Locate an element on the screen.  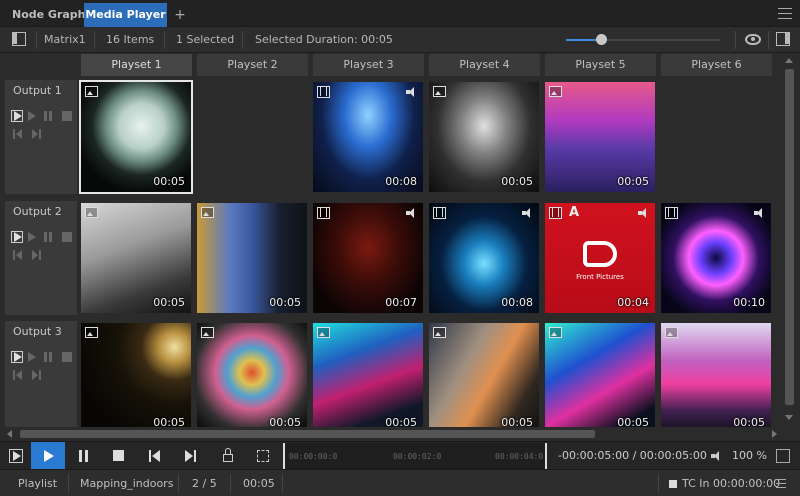
volume-icon is located at coordinates (717, 456).